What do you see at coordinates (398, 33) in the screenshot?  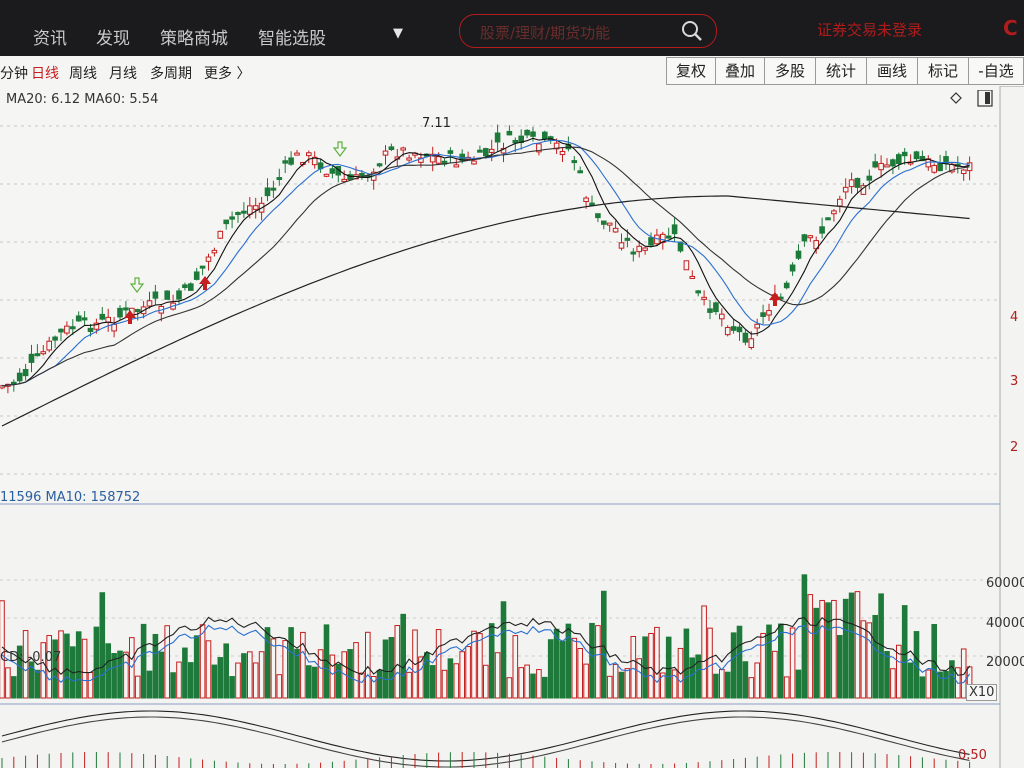 I see `nav-dropdown-icon: ▼` at bounding box center [398, 33].